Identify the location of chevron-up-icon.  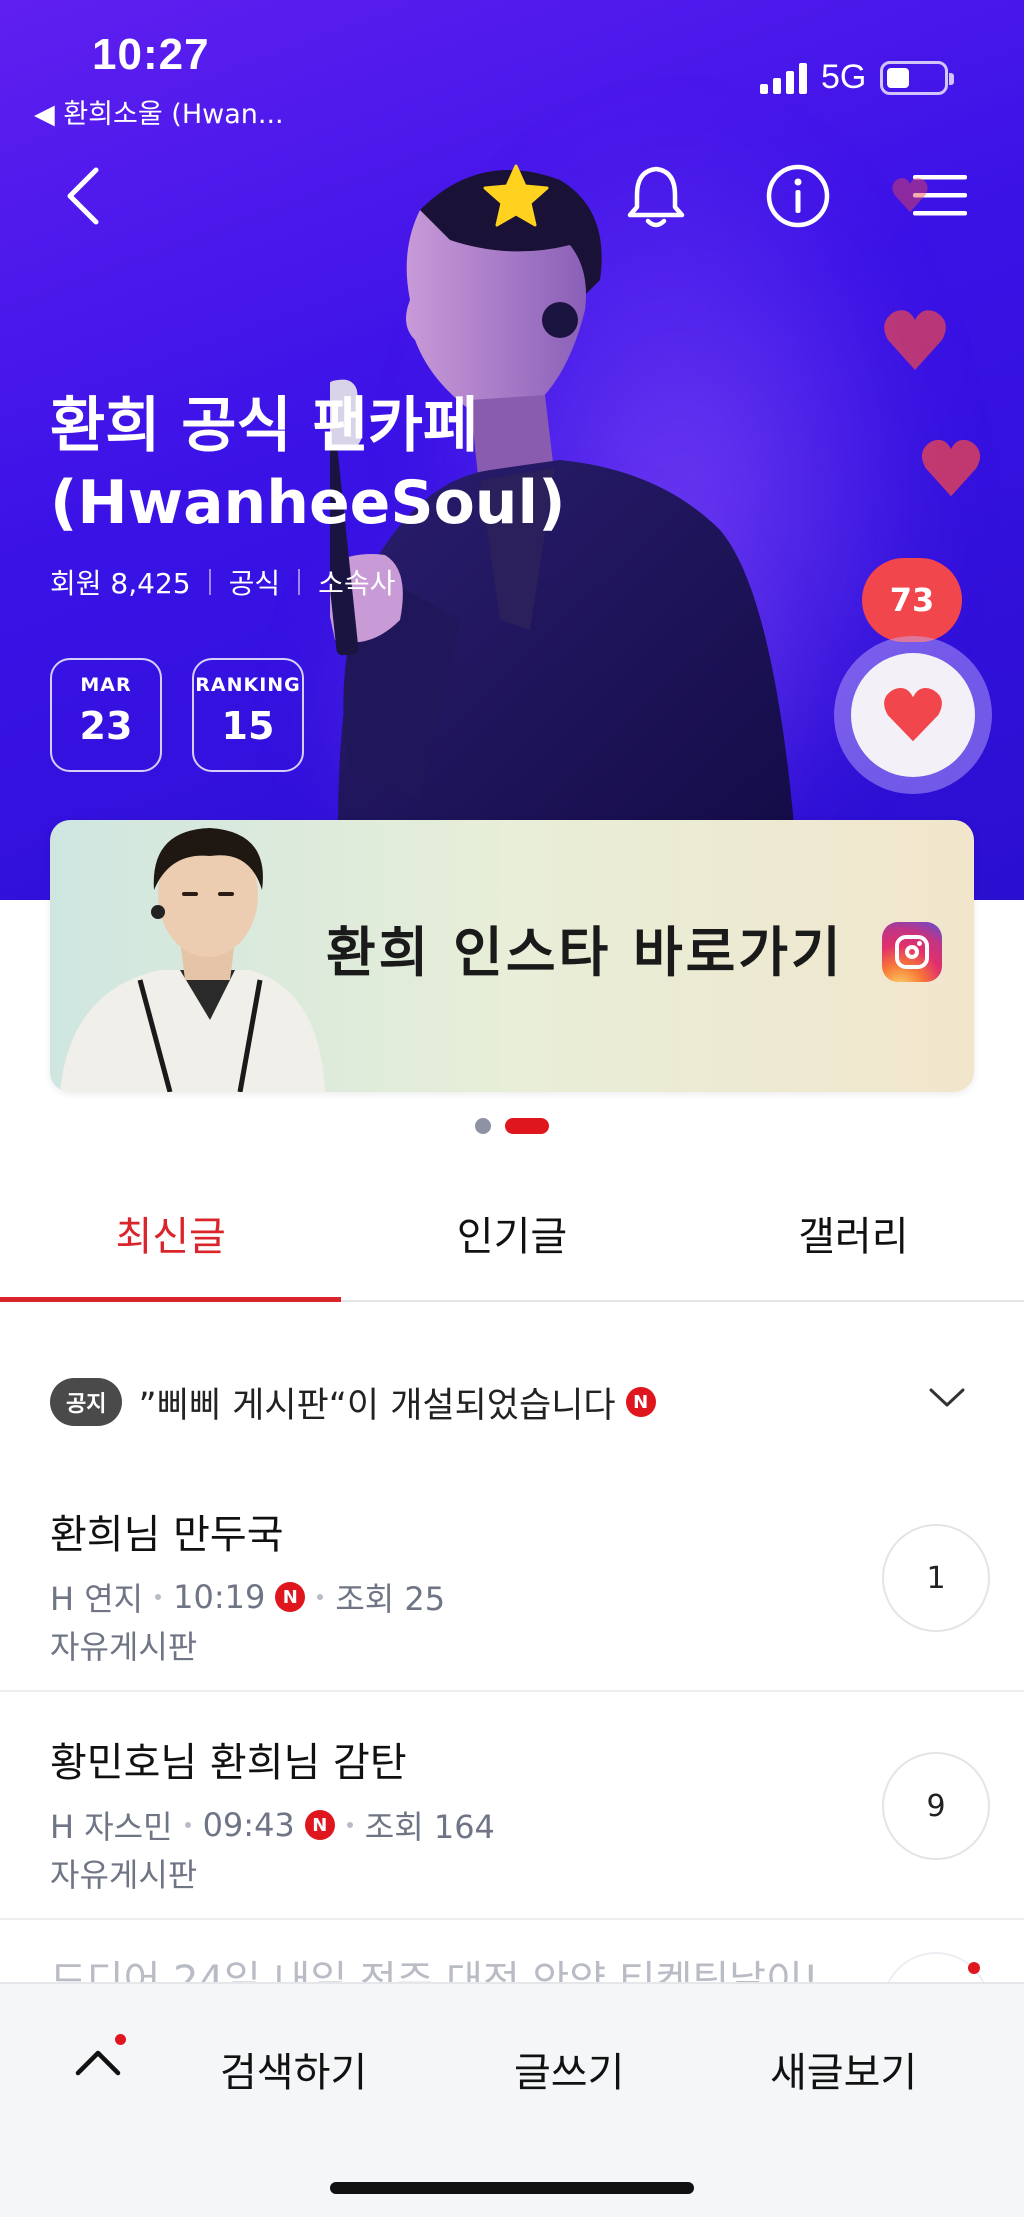
(98, 2063).